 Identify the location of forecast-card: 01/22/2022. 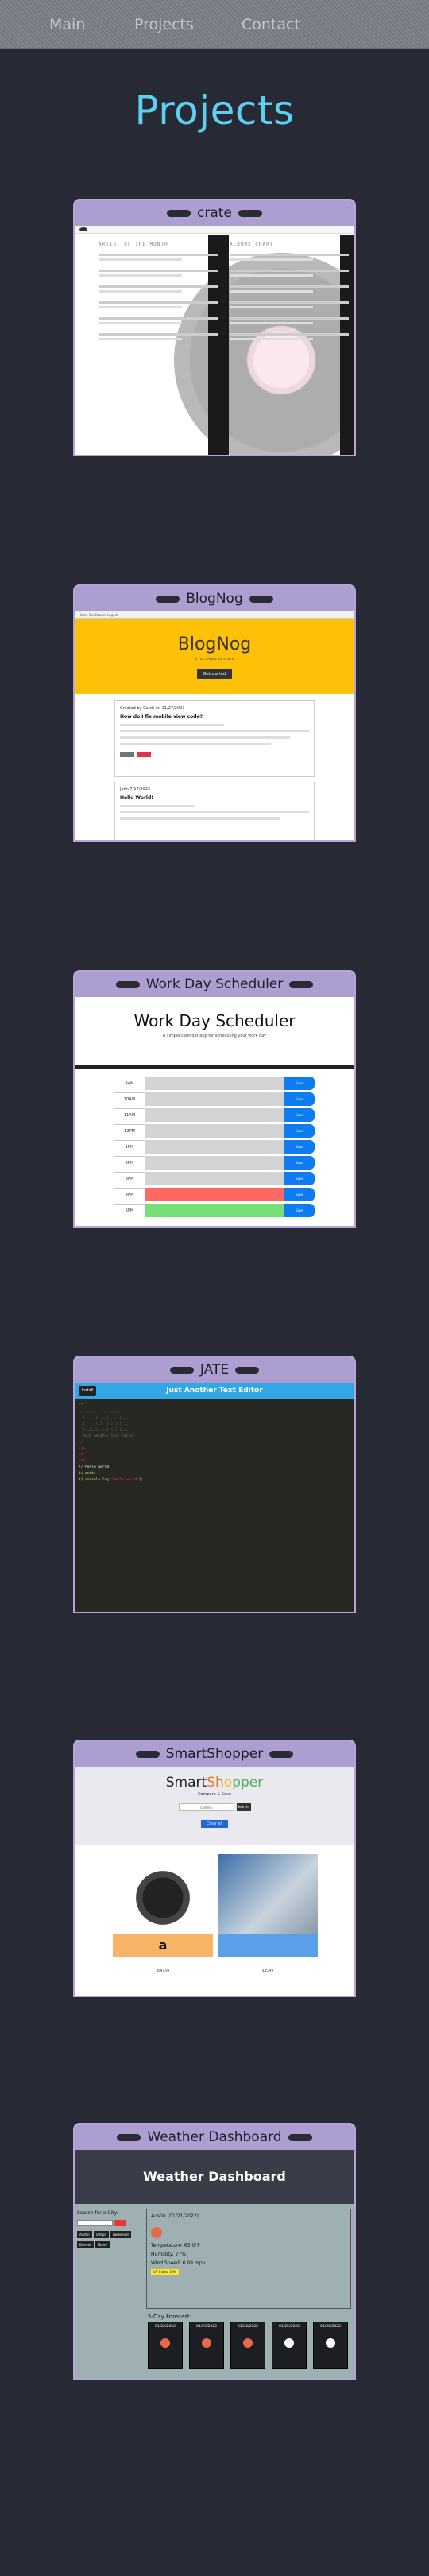
(165, 2345).